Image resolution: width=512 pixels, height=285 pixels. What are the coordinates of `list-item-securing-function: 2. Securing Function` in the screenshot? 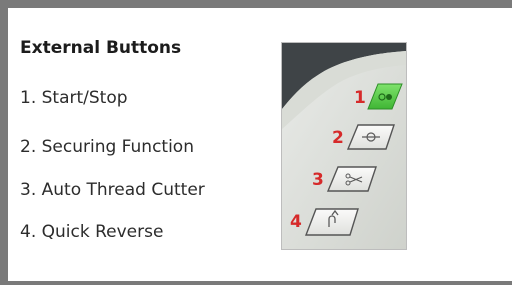 It's located at (107, 147).